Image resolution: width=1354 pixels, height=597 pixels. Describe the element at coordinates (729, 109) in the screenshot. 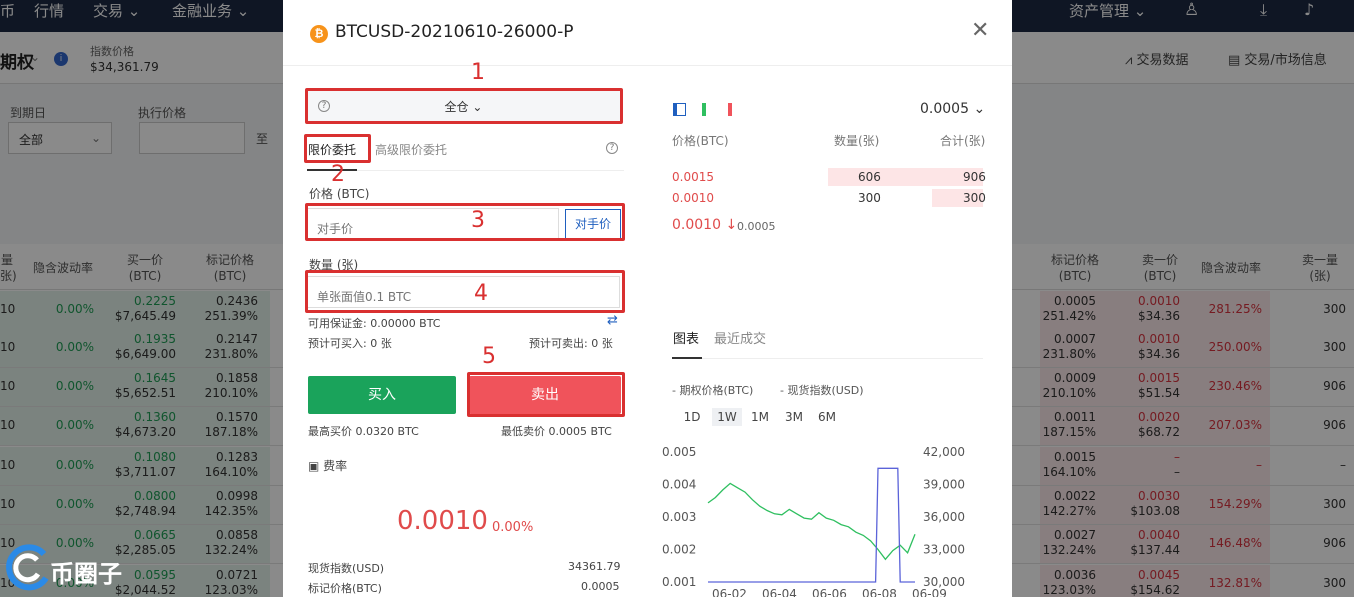

I see `view-asks-icon` at that location.